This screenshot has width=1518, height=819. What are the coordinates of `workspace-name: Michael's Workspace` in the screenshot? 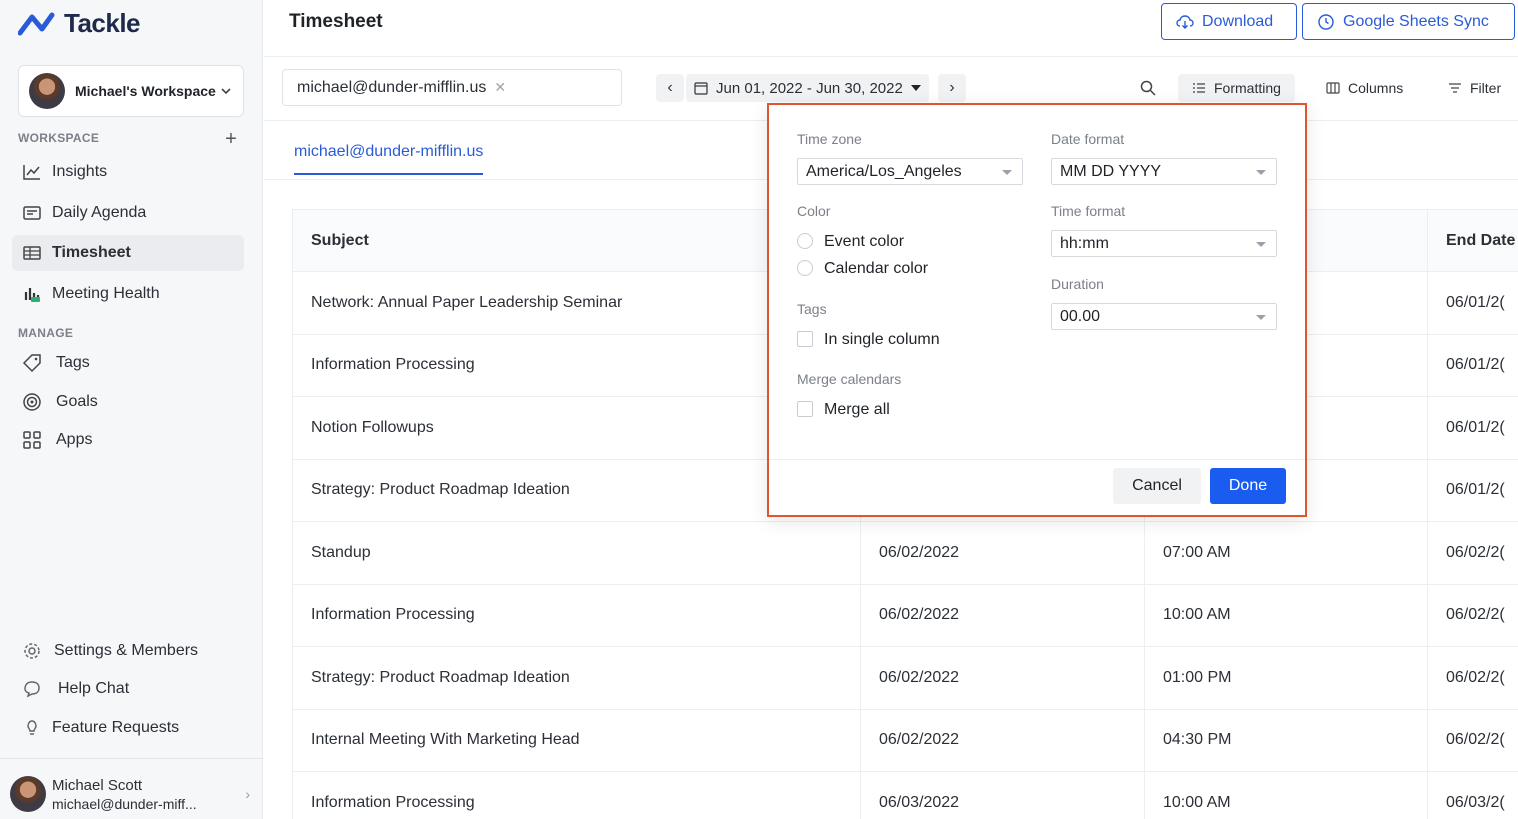 It's located at (145, 91).